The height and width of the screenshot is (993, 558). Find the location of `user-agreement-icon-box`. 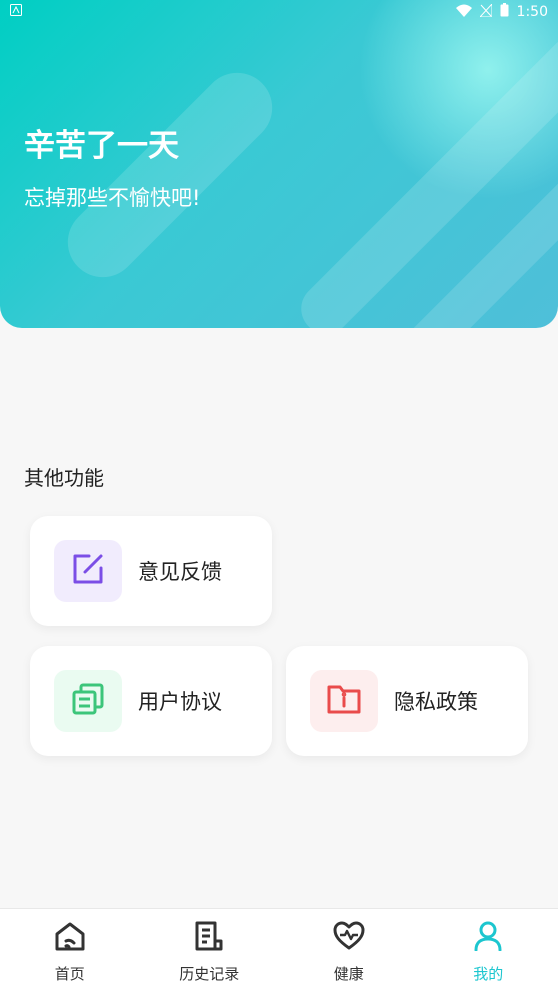

user-agreement-icon-box is located at coordinates (88, 701).